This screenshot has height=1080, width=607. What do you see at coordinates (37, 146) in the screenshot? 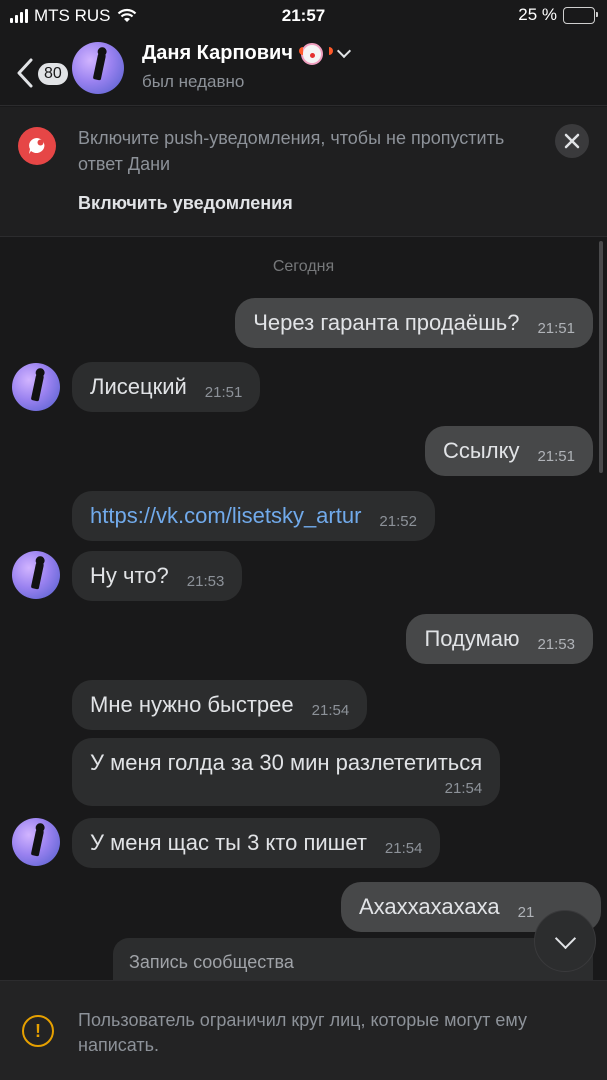
I see `chat-bubble-icon` at bounding box center [37, 146].